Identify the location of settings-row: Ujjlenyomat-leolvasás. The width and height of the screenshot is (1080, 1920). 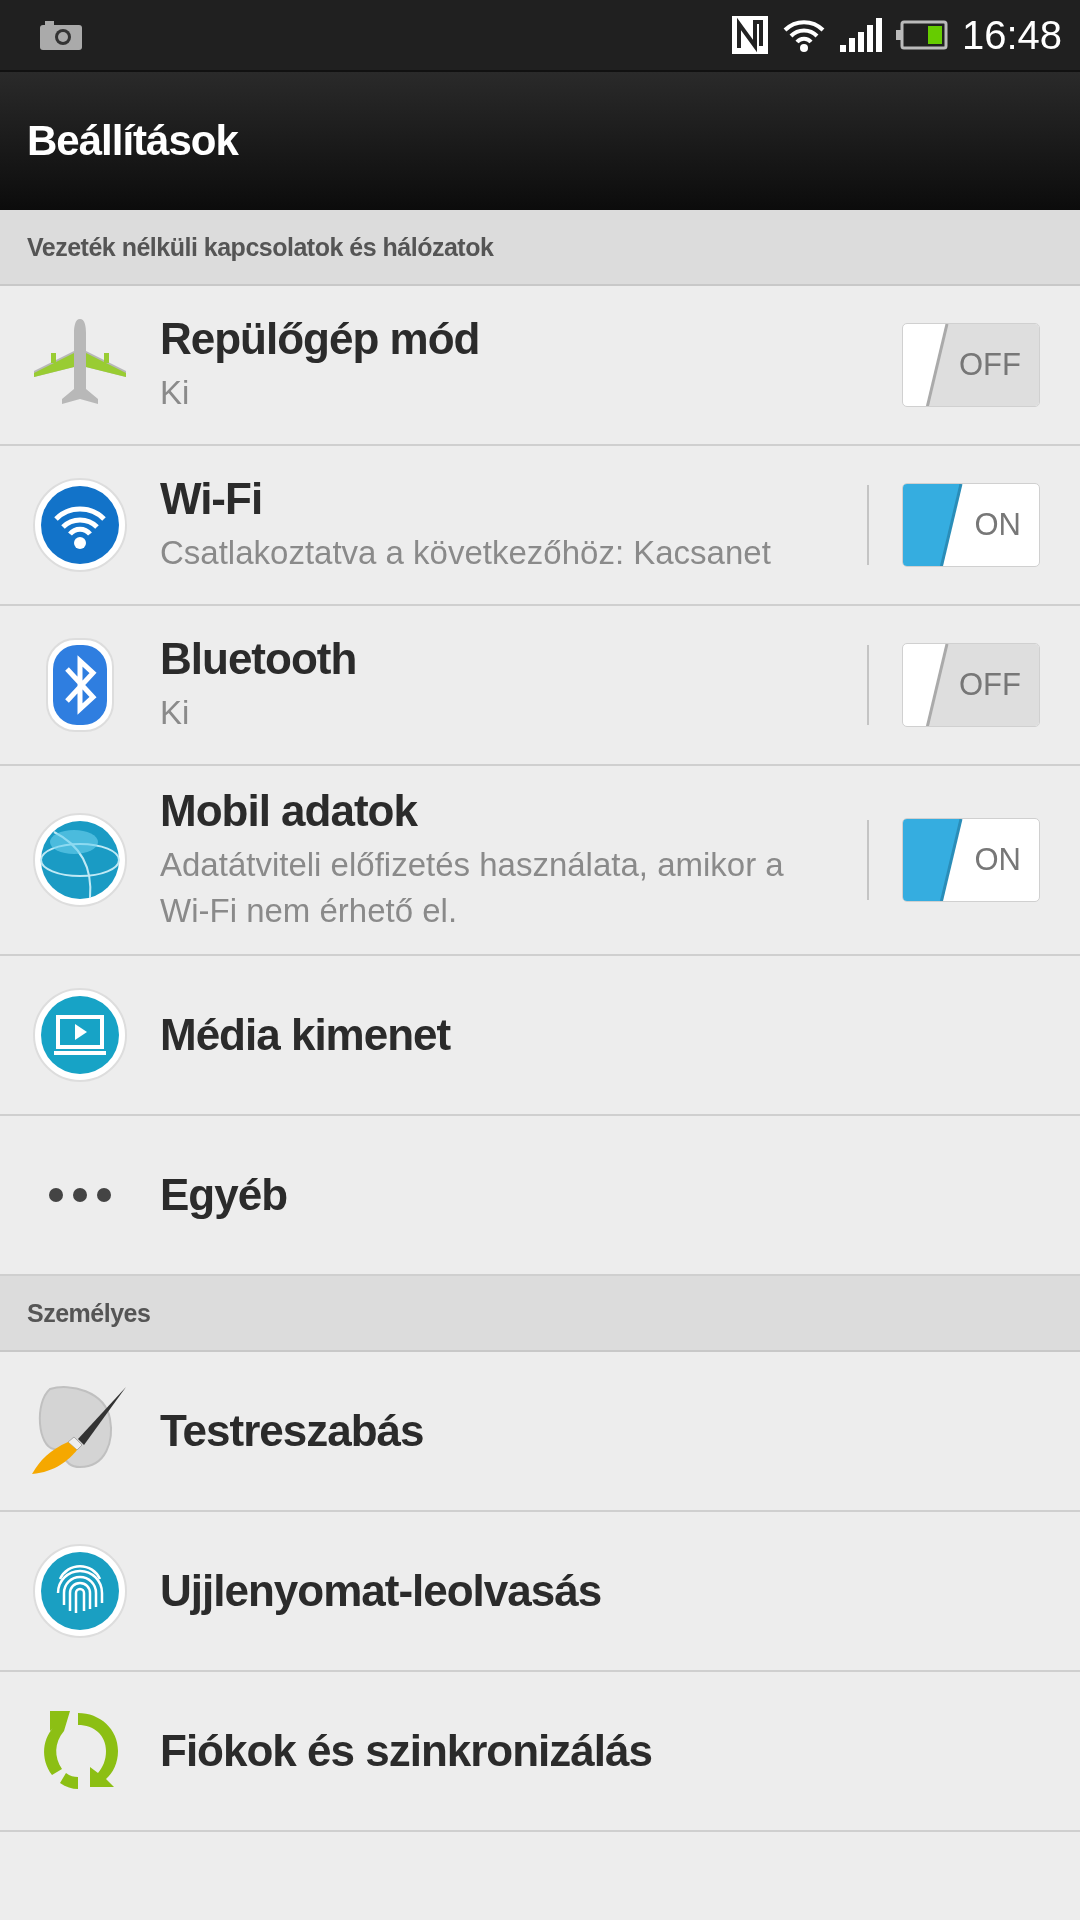
(540, 1592).